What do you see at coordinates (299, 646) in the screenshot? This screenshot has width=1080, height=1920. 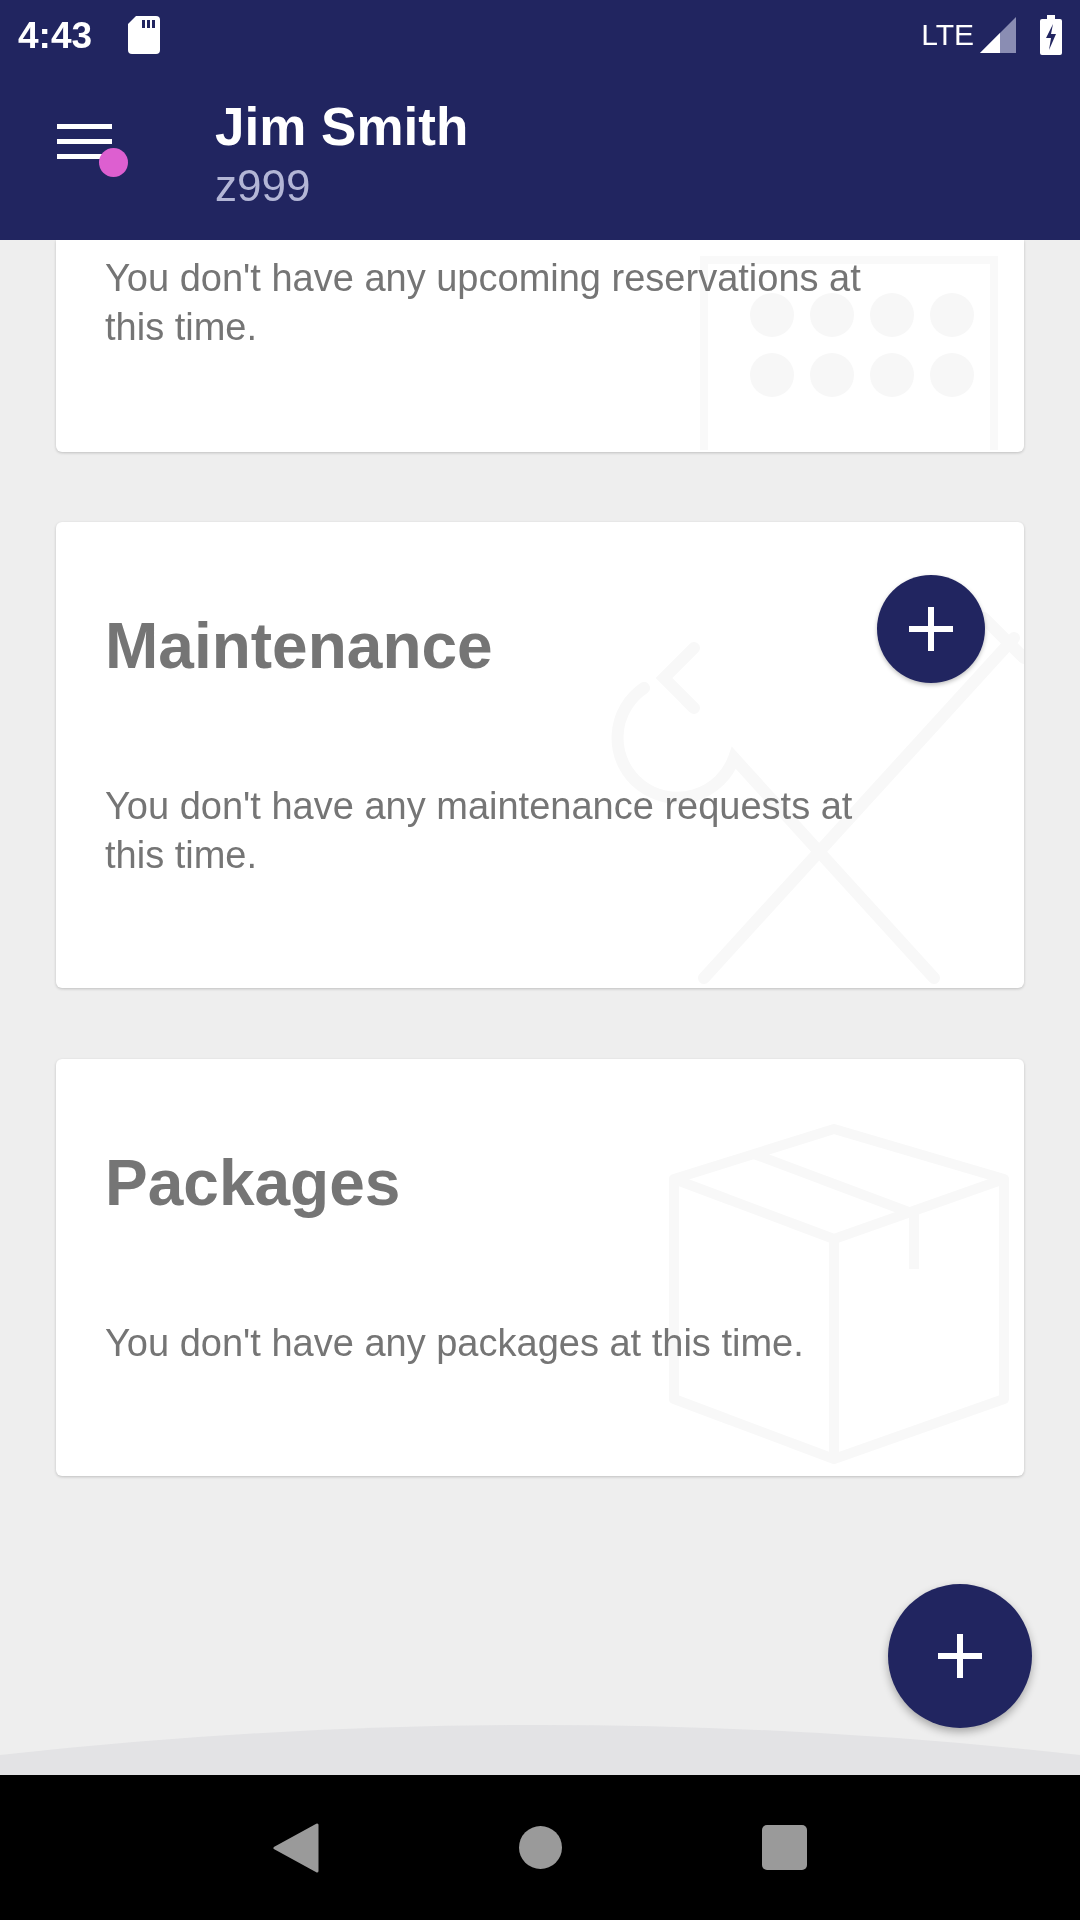 I see `card-title: Maintenance` at bounding box center [299, 646].